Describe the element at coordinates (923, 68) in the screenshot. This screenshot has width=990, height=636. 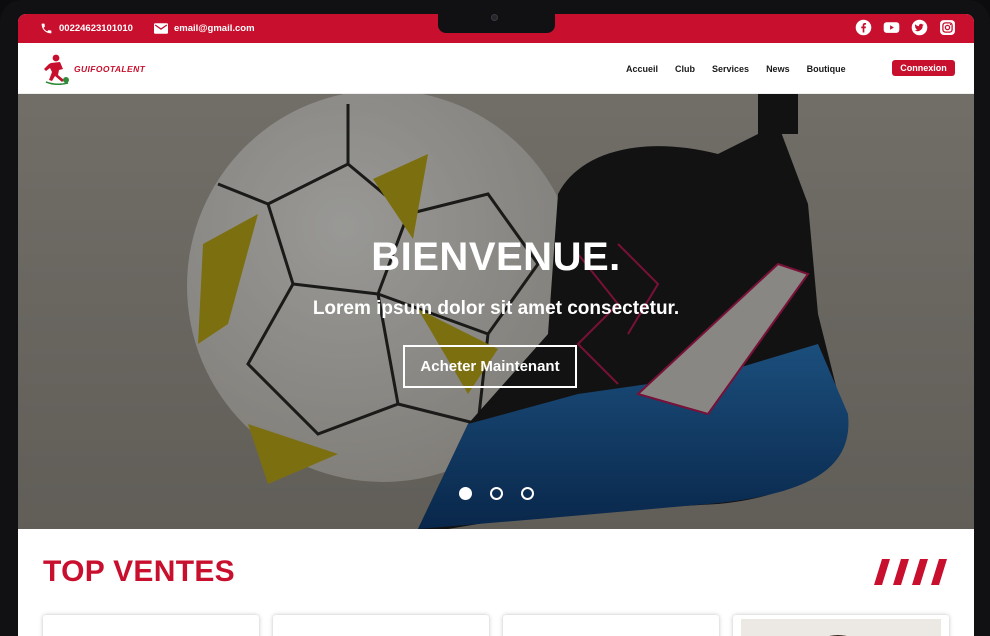
I see `connexion-button: Connexion` at that location.